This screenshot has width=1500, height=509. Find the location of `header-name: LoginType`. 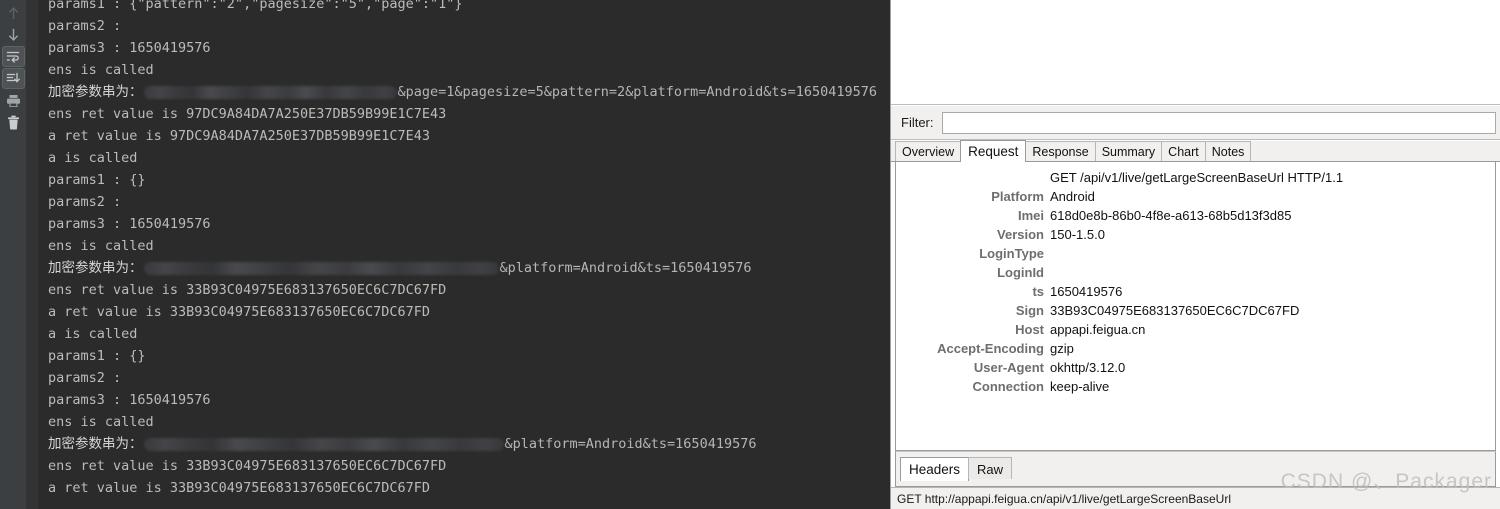

header-name: LoginType is located at coordinates (1011, 253).